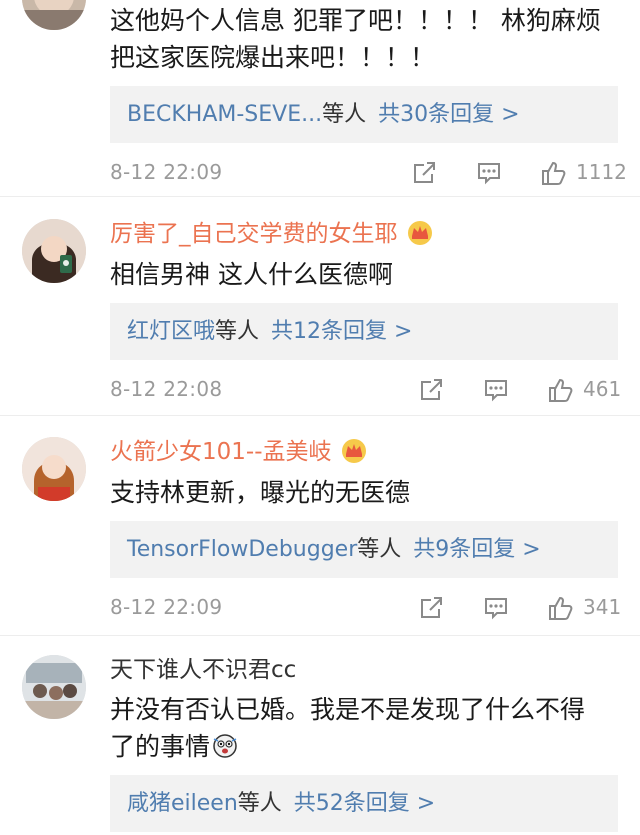 Image resolution: width=640 pixels, height=835 pixels. I want to click on username: 火箭少女101--孟美岐, so click(239, 452).